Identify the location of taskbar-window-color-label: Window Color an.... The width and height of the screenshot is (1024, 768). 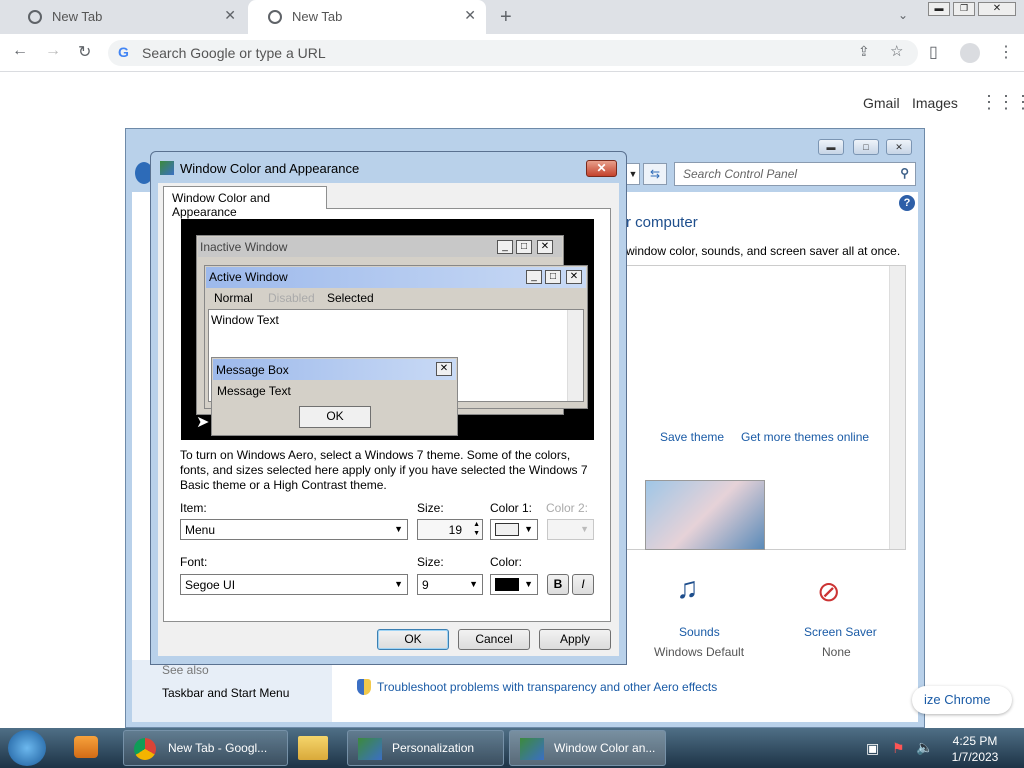
(605, 748).